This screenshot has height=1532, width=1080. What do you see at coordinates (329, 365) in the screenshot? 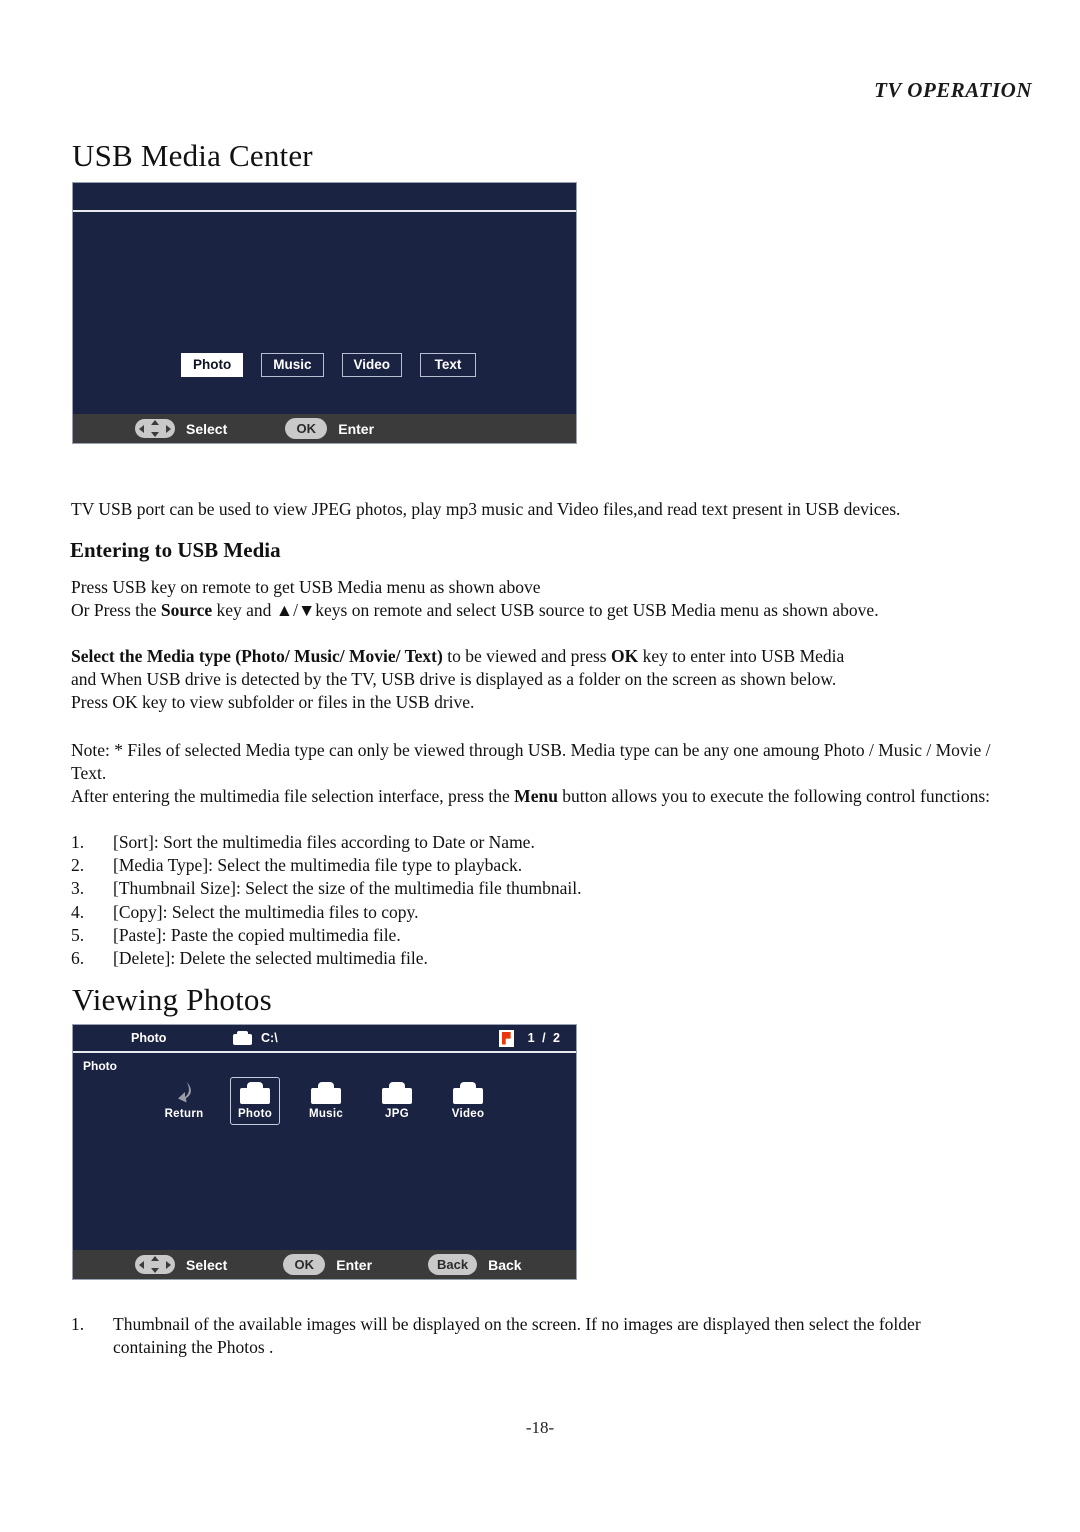
I see `media-type-button-group: Photo Music Video Text` at bounding box center [329, 365].